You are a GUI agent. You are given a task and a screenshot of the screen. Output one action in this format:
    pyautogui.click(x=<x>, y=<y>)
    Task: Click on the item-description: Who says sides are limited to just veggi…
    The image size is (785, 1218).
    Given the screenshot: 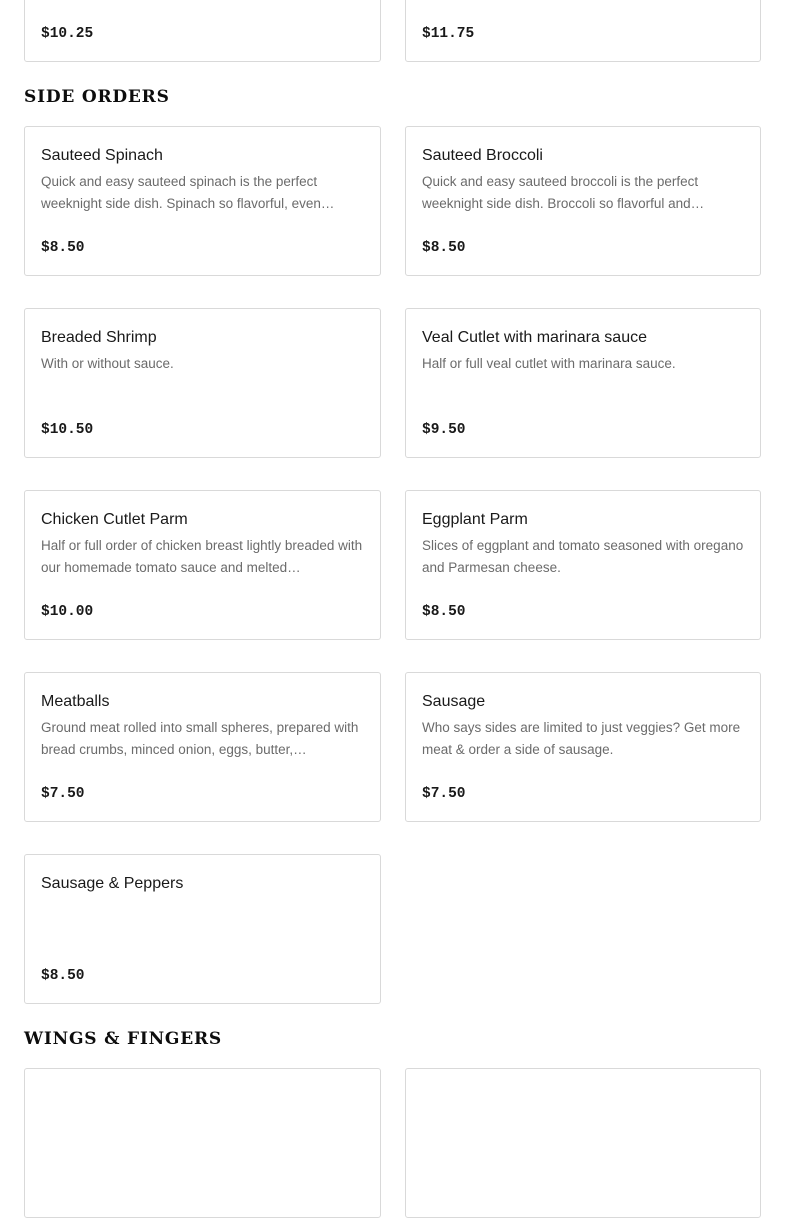 What is the action you would take?
    pyautogui.click(x=581, y=738)
    